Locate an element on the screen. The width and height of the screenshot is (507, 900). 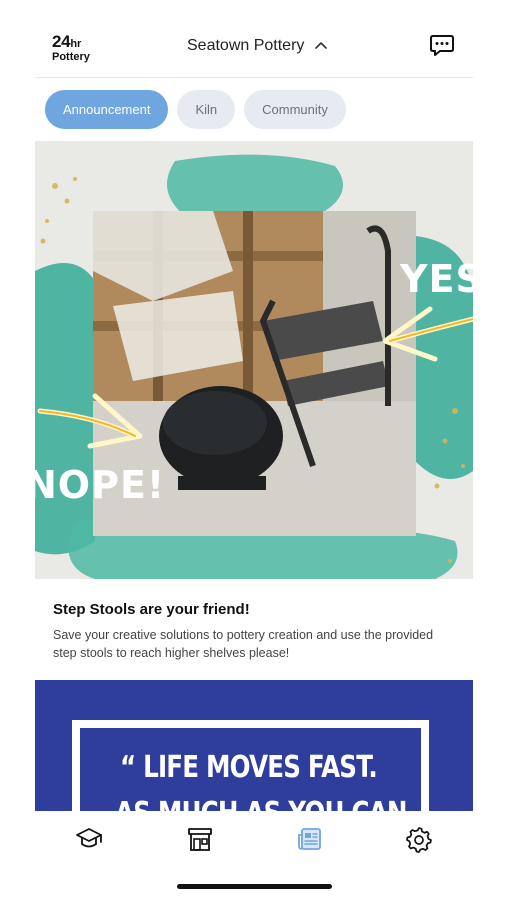
category-tabs: Announcement Kiln Community is located at coordinates (195, 109).